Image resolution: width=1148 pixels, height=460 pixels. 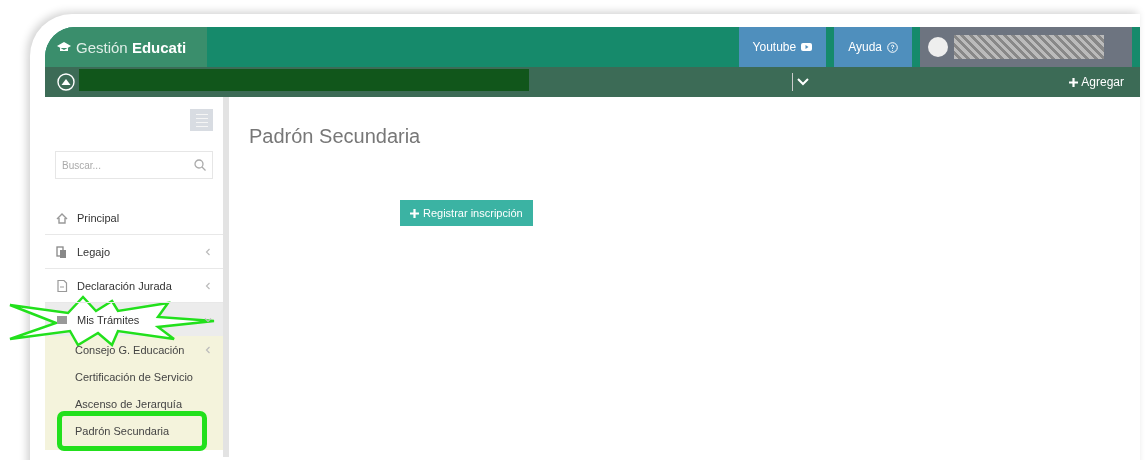 What do you see at coordinates (200, 165) in the screenshot?
I see `search-icon` at bounding box center [200, 165].